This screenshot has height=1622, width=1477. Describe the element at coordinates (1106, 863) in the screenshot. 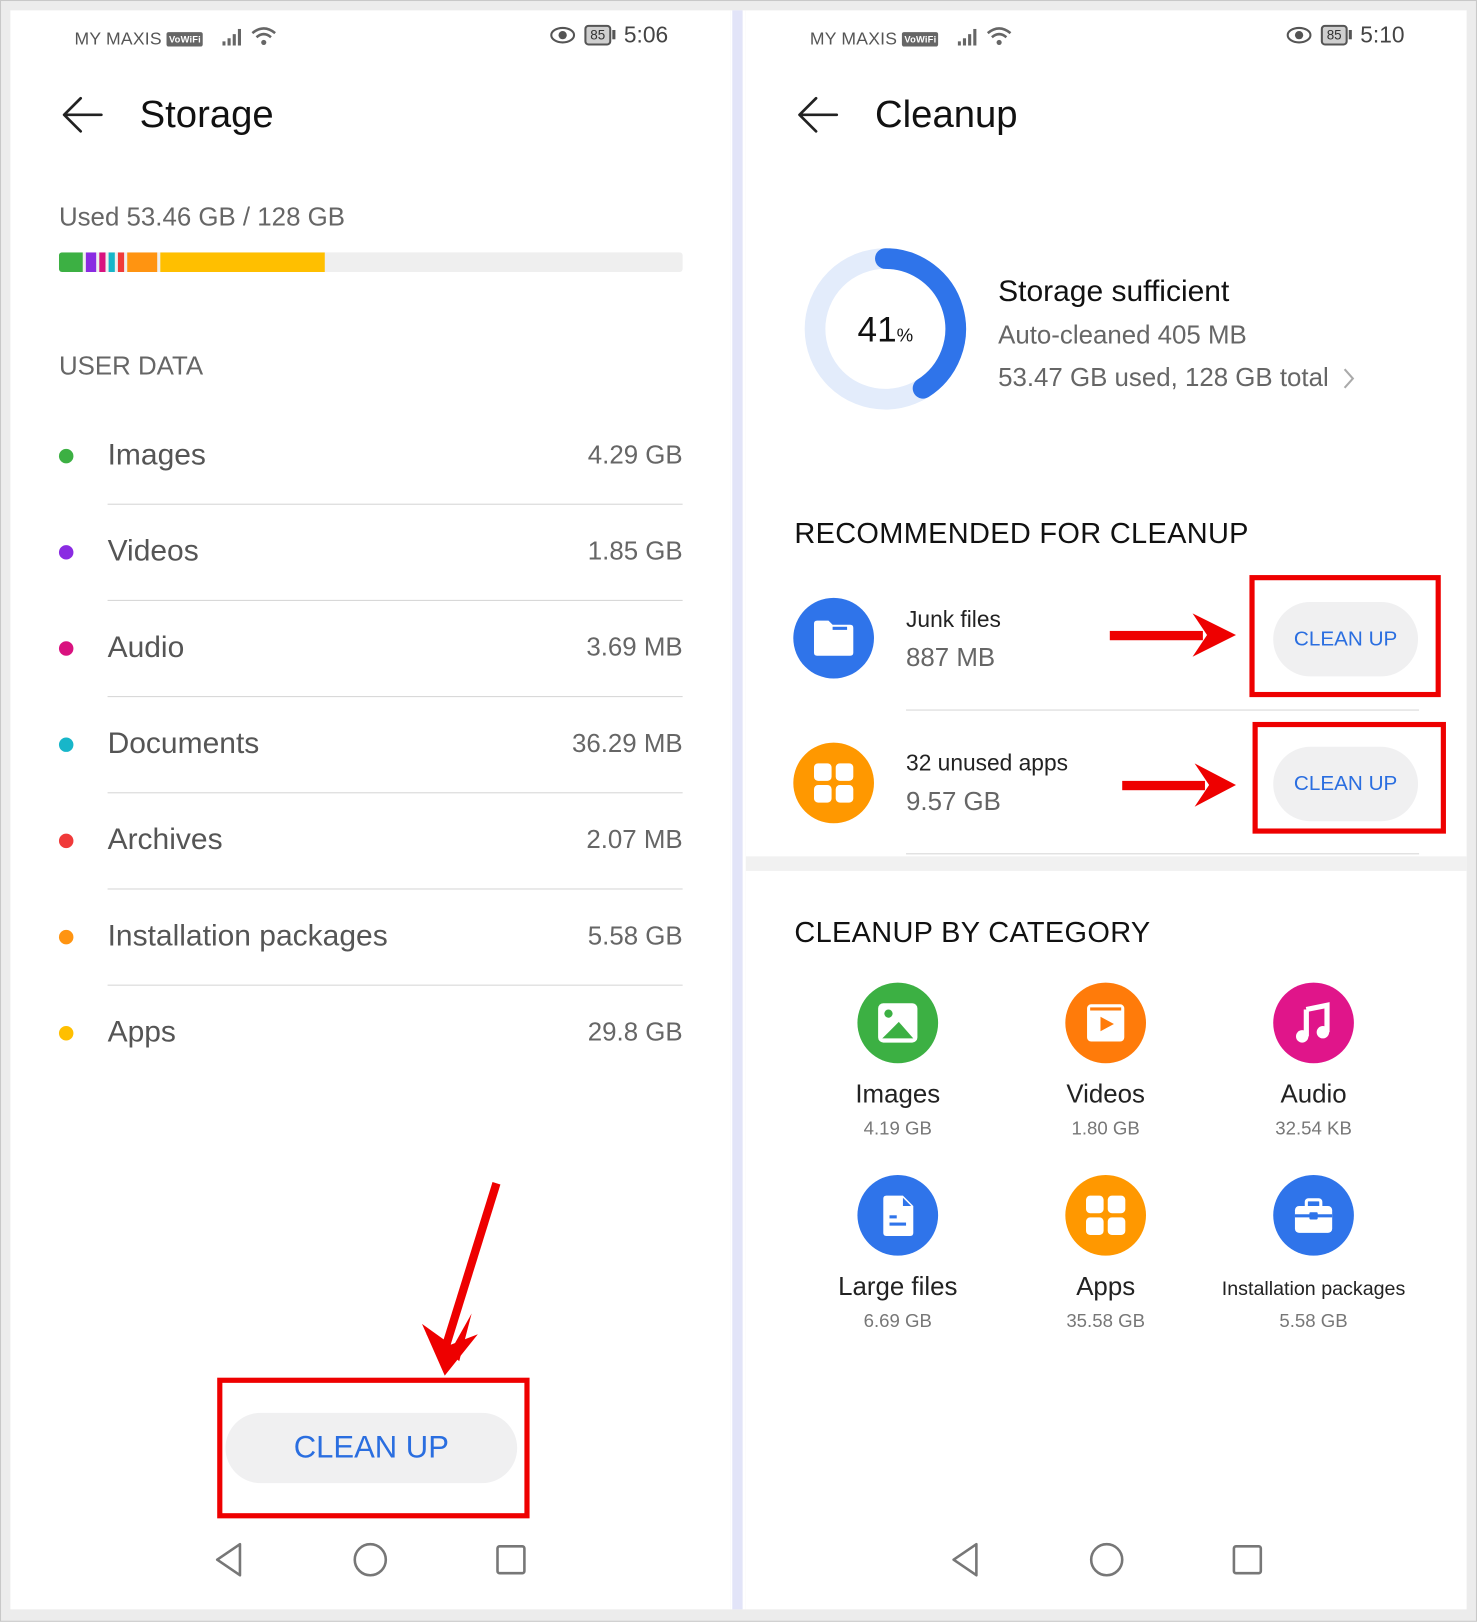

I see `section-spacer` at that location.